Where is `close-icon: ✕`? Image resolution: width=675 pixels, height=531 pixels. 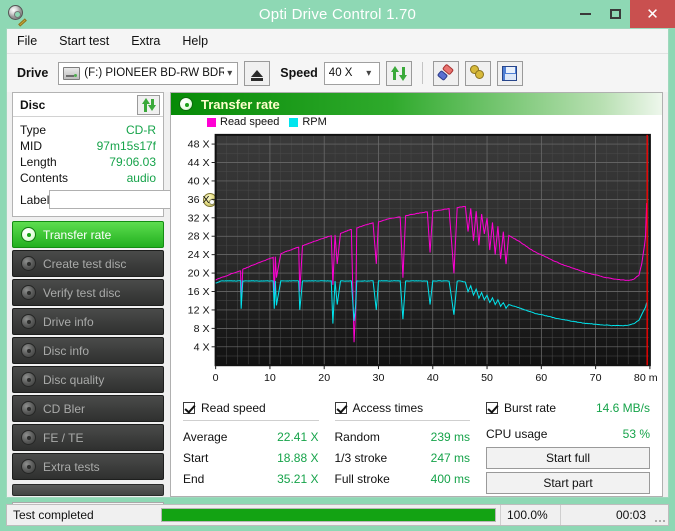 close-icon: ✕ is located at coordinates (652, 13).